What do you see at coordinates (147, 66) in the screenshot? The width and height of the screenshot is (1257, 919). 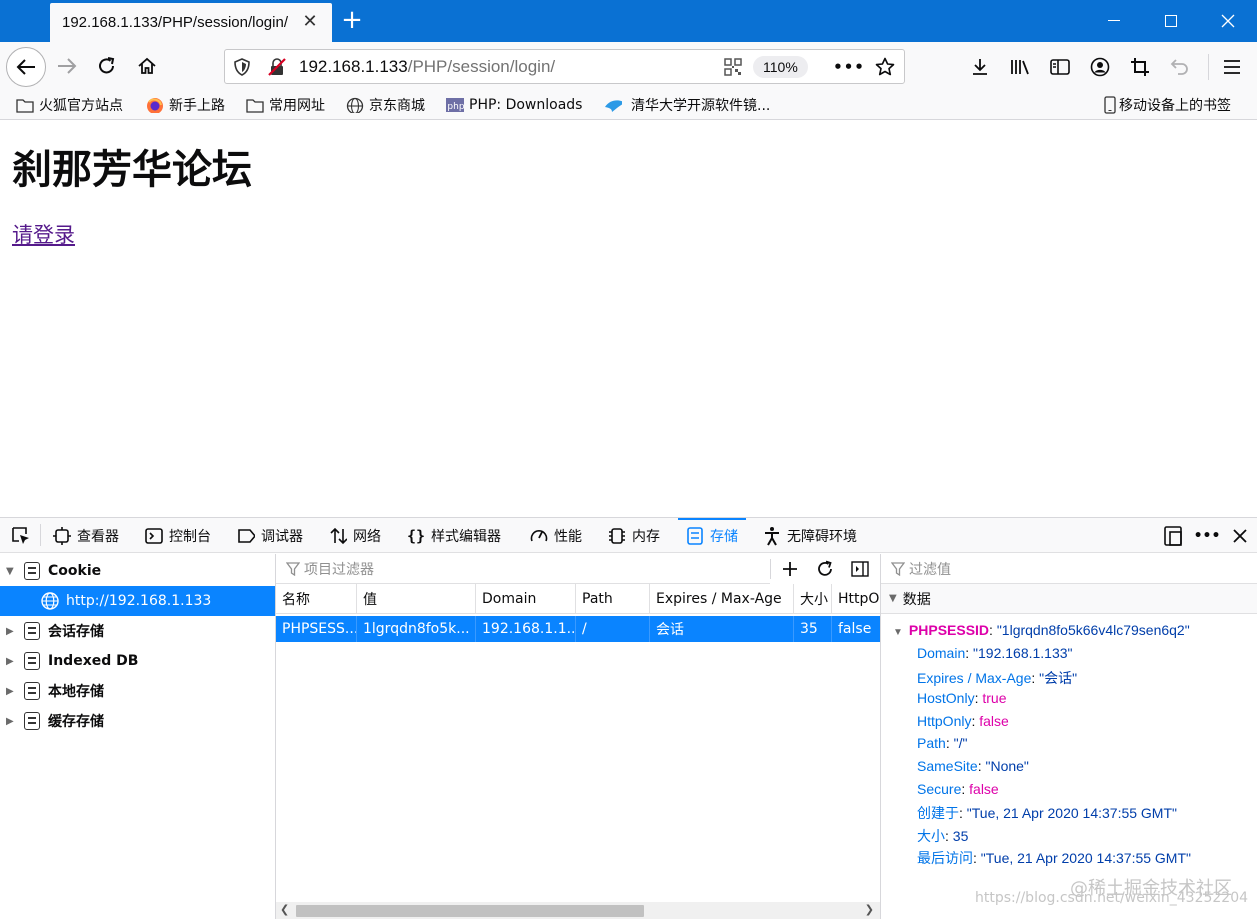 I see `home-button` at bounding box center [147, 66].